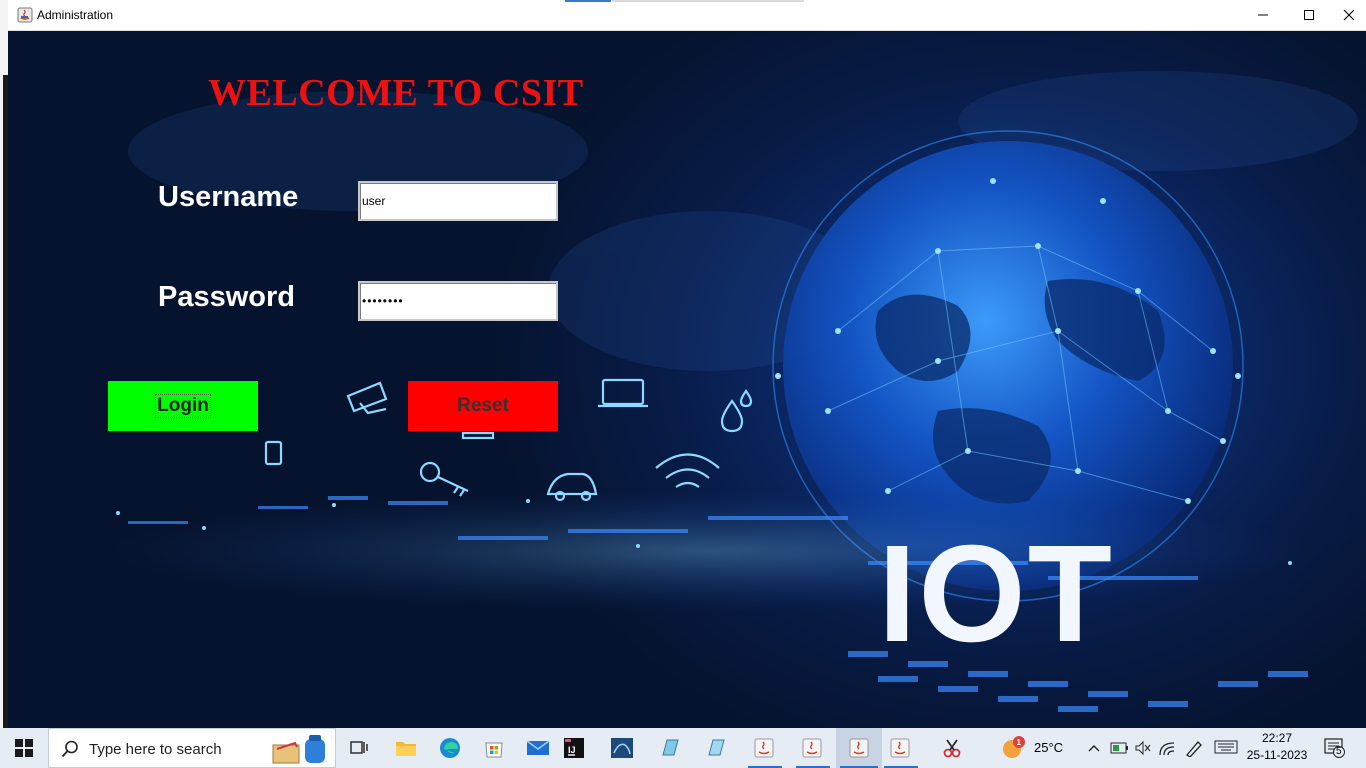 This screenshot has height=768, width=1366. Describe the element at coordinates (1226, 747) in the screenshot. I see `keyboard-icon` at that location.